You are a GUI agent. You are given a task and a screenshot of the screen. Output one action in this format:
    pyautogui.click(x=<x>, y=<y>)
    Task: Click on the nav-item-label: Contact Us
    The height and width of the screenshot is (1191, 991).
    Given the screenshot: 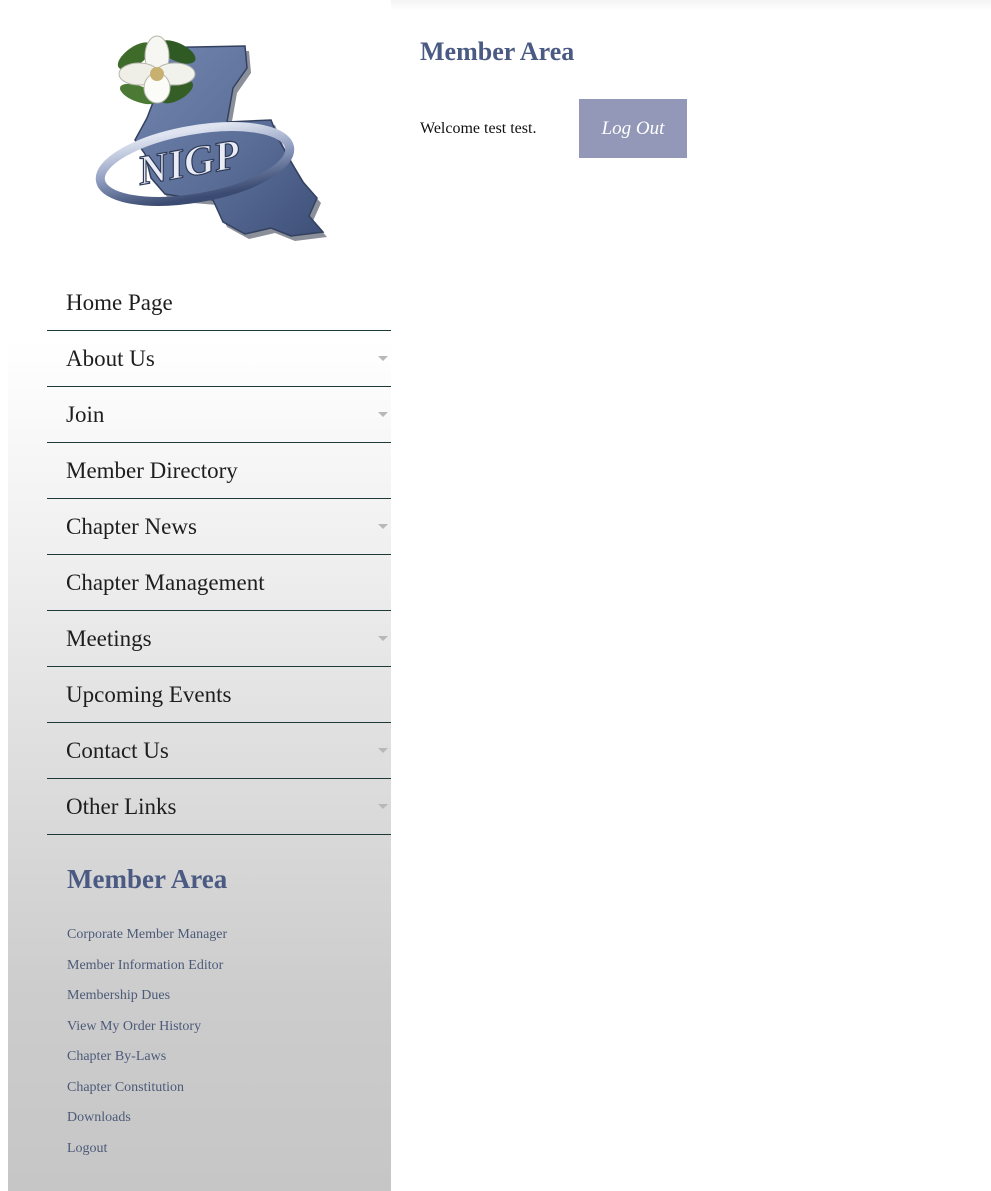 What is the action you would take?
    pyautogui.click(x=117, y=750)
    